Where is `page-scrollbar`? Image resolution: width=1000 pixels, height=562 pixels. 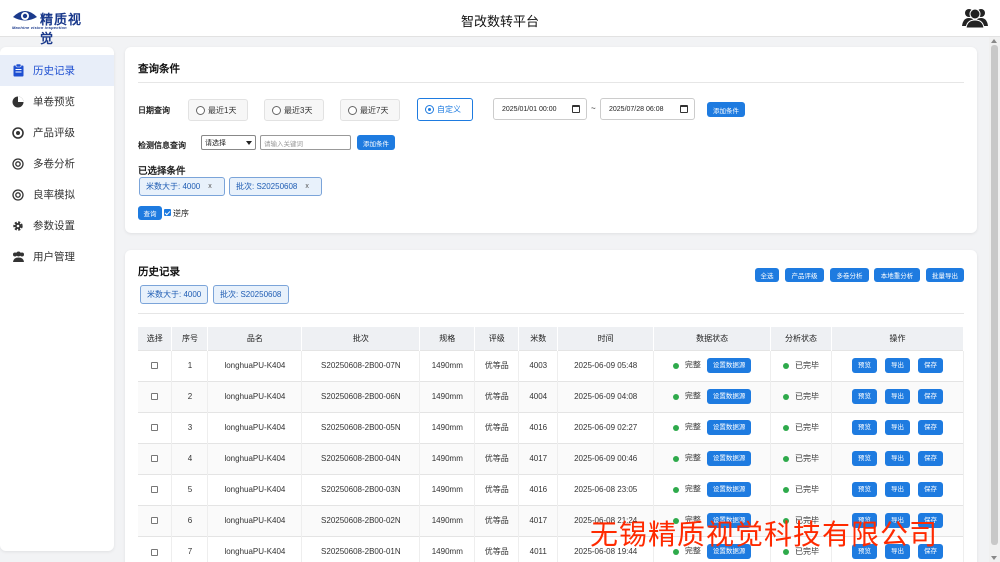
page-scrollbar is located at coordinates (994, 299).